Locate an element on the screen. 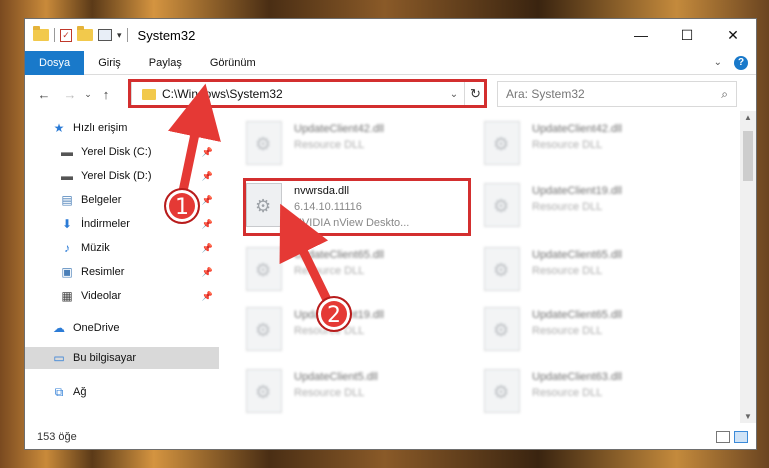  sidebar-item-this-pc: ▭ Bu bilgisayar is located at coordinates (122, 358).